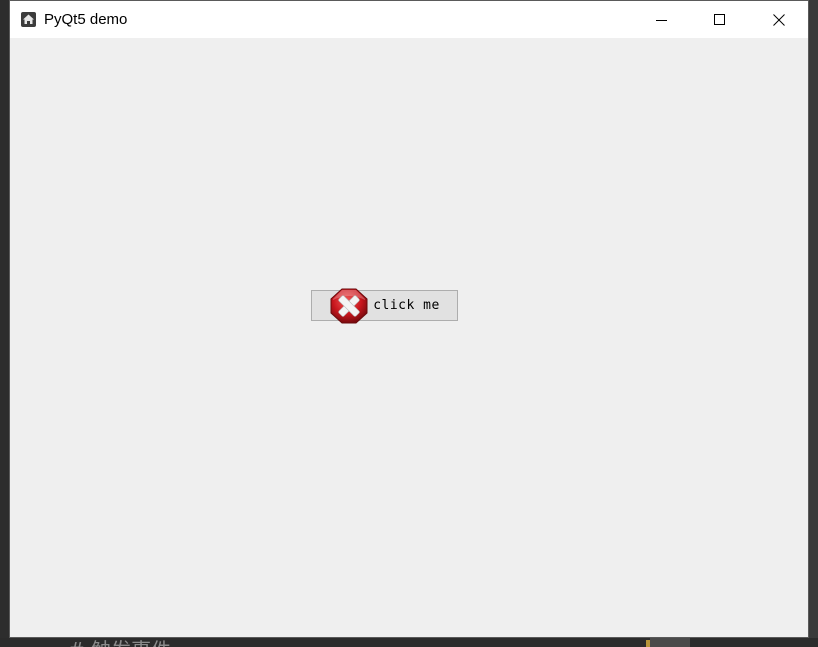 The height and width of the screenshot is (647, 818). Describe the element at coordinates (119, 642) in the screenshot. I see `background-editor-text: # 触发事件` at that location.